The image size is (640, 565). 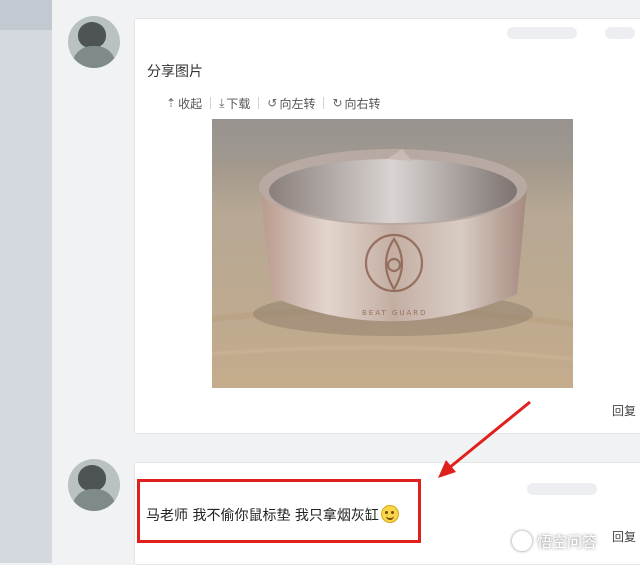 I want to click on wukong-logo-icon, so click(x=522, y=541).